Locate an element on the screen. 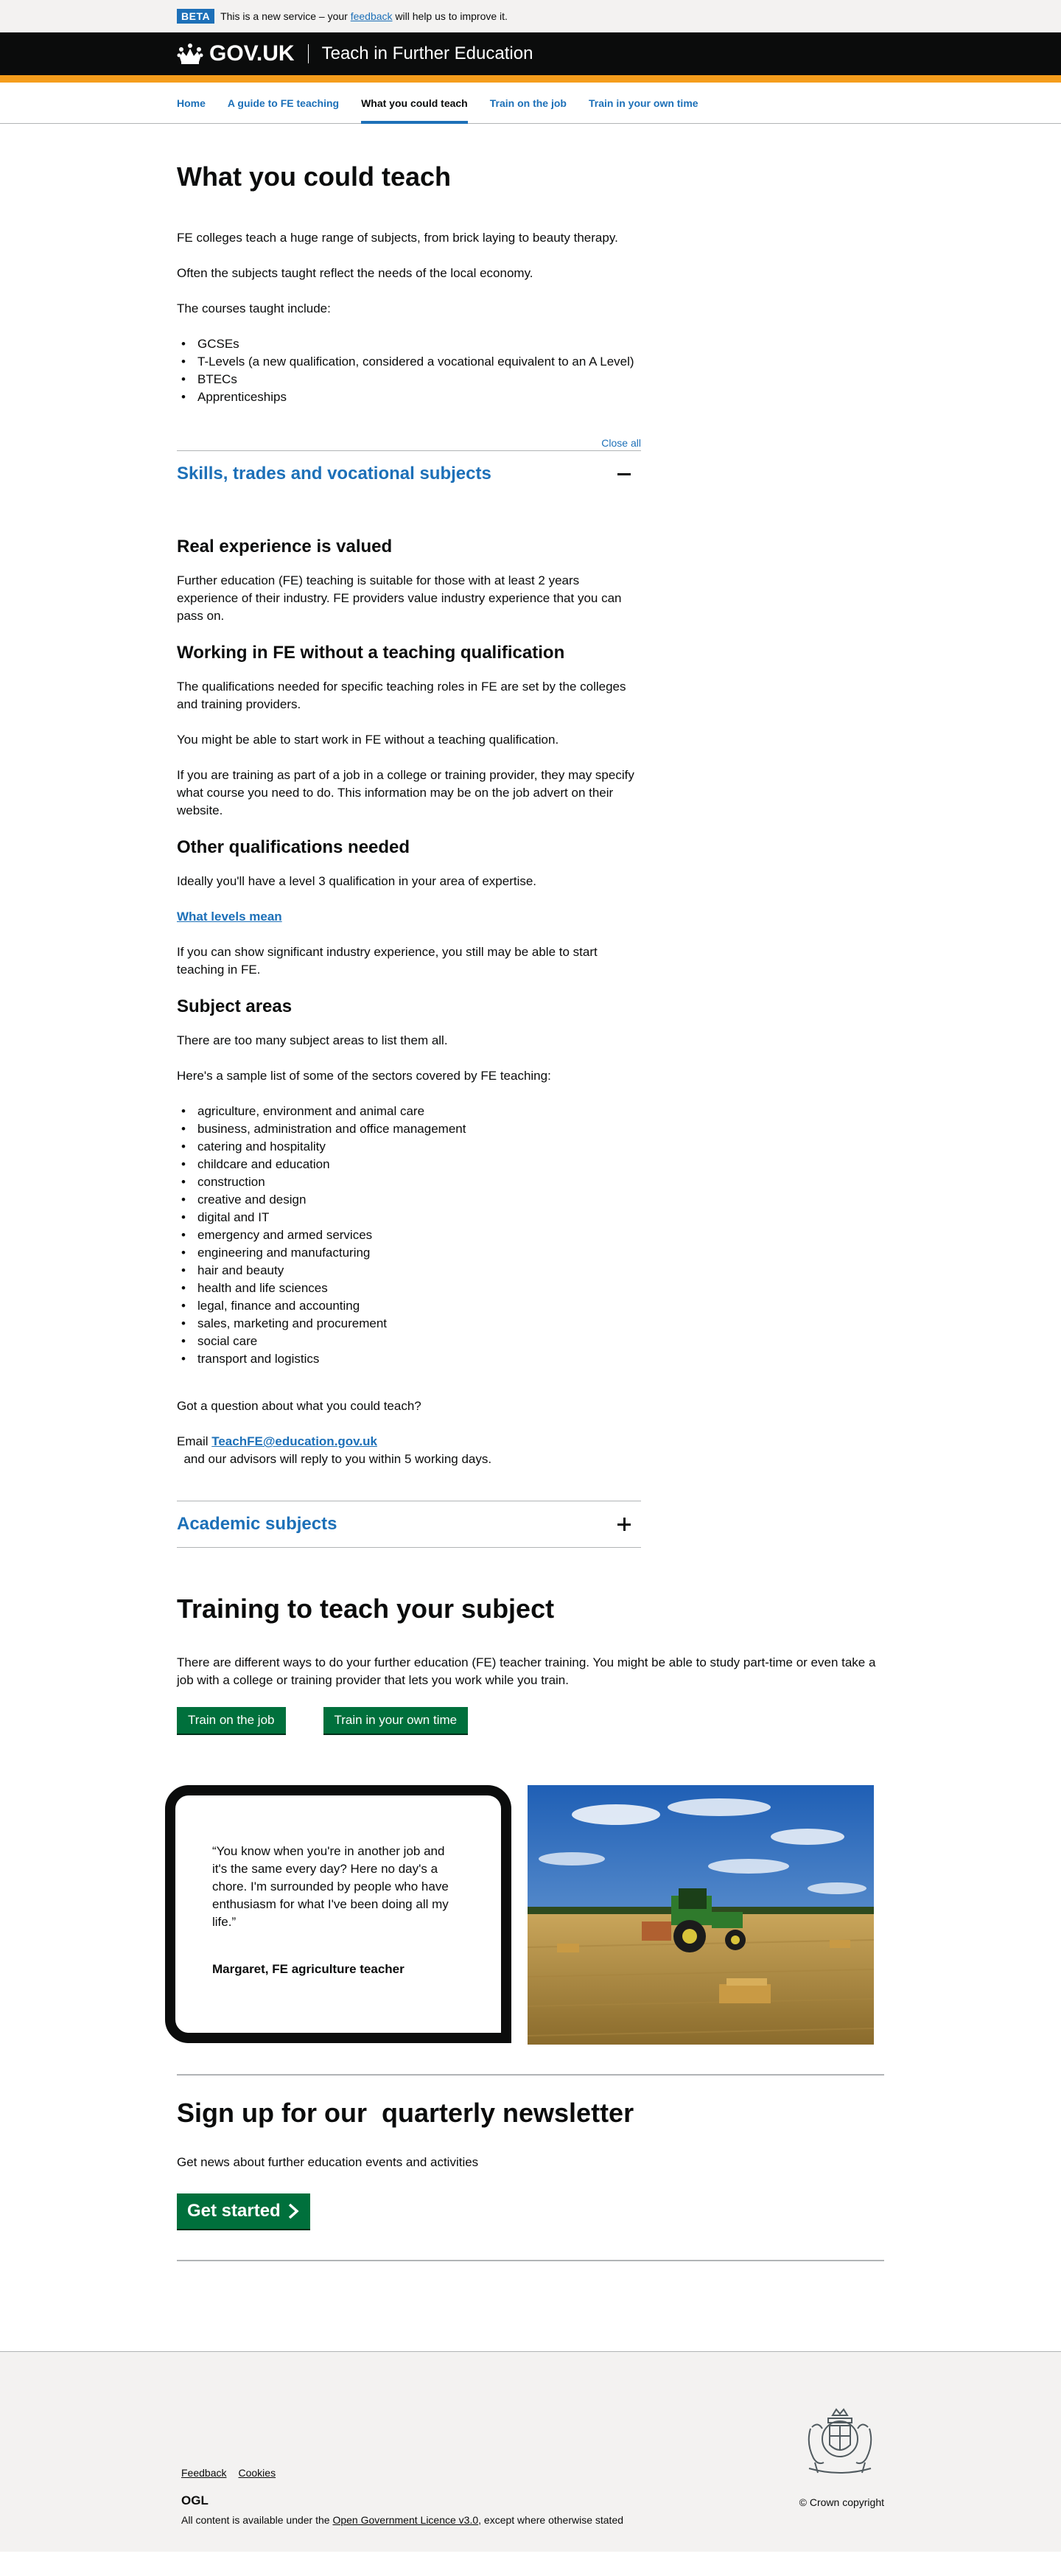  licence-link: Open Government Licence v3.0 is located at coordinates (405, 2520).